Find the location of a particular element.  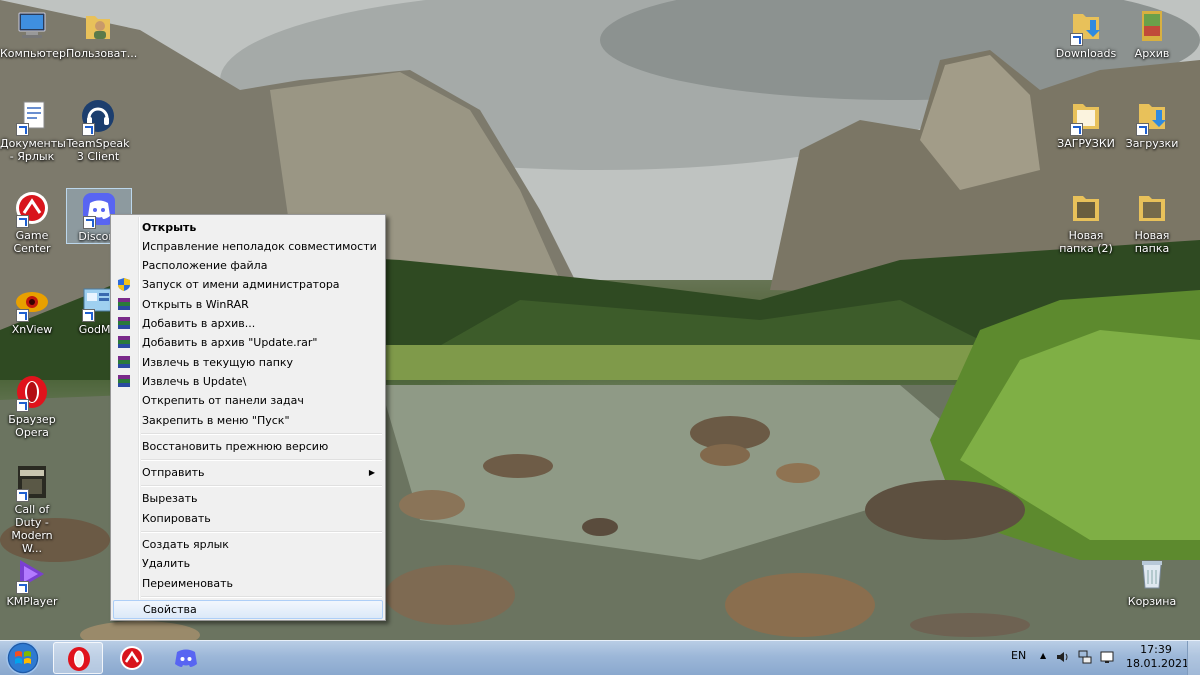

menu-item-delete: Удалить is located at coordinates (248, 563).